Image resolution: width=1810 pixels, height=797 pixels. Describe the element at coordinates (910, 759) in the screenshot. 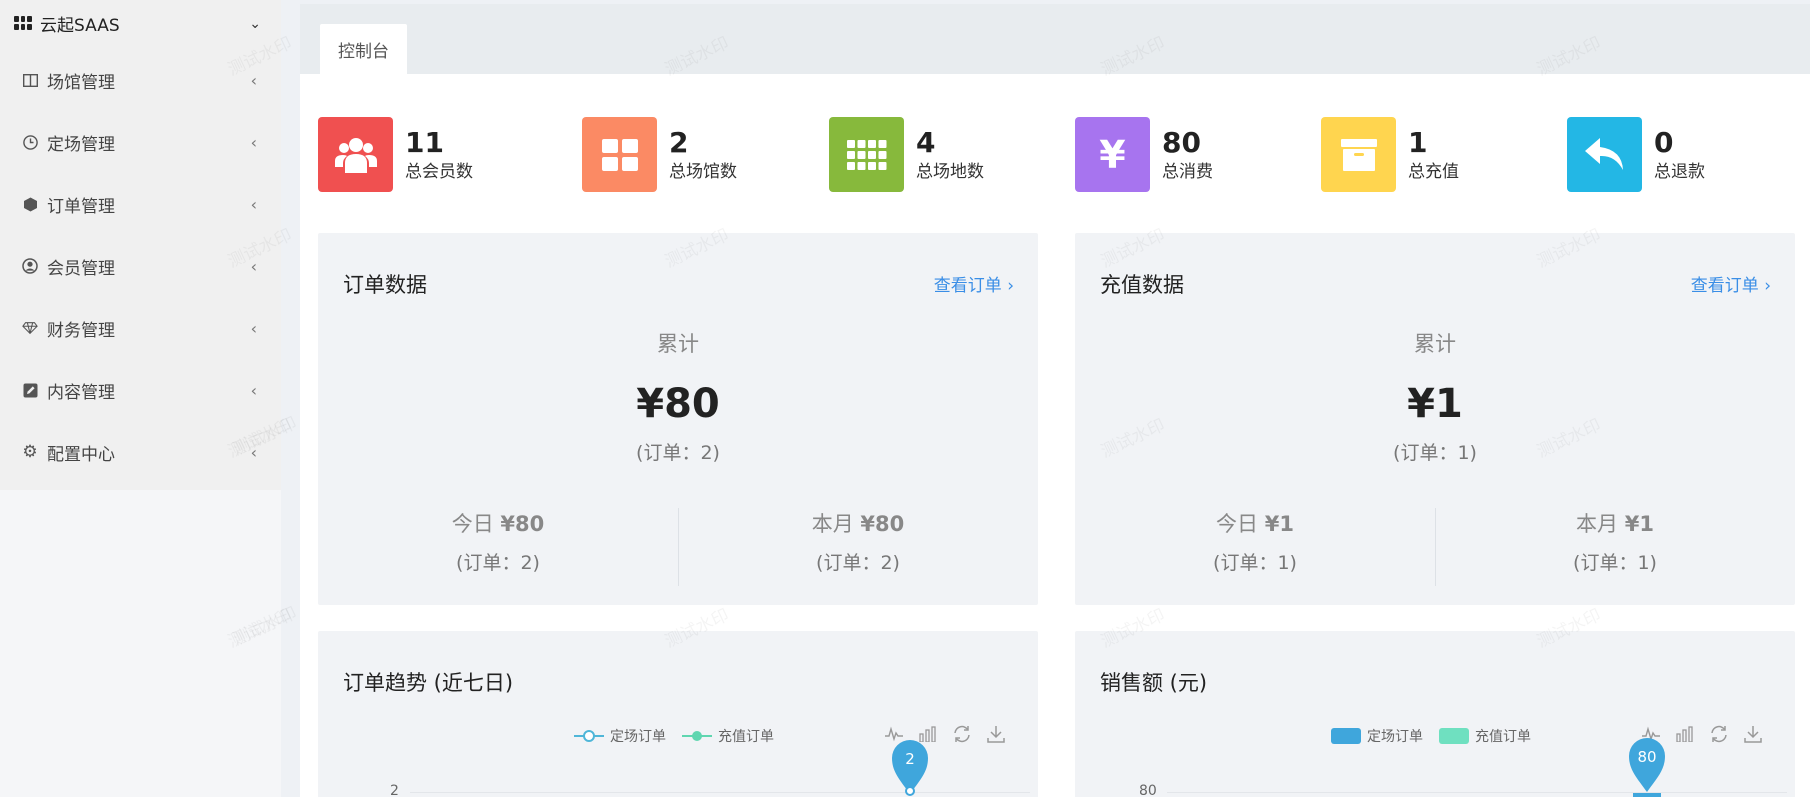

I see `max-value-label: 2` at that location.